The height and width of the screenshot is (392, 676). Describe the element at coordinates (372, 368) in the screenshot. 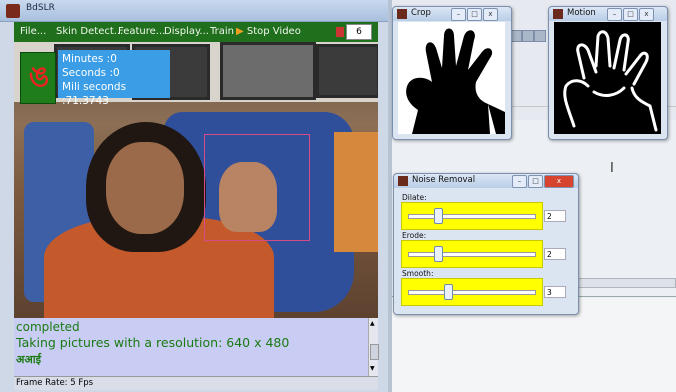

I see `scroll-down-icon: ▼` at that location.